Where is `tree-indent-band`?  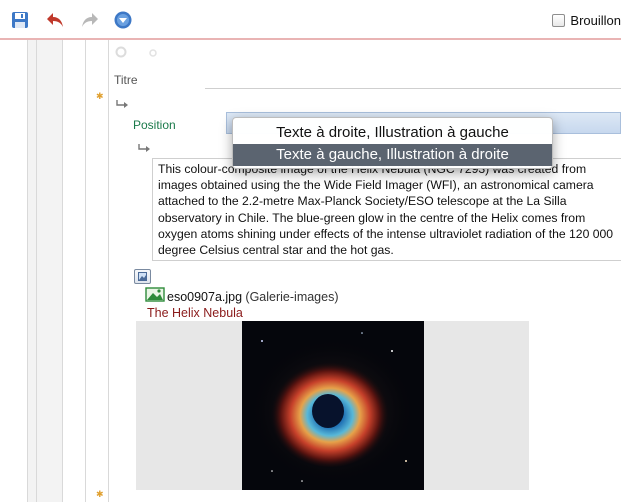
tree-indent-band is located at coordinates (45, 271).